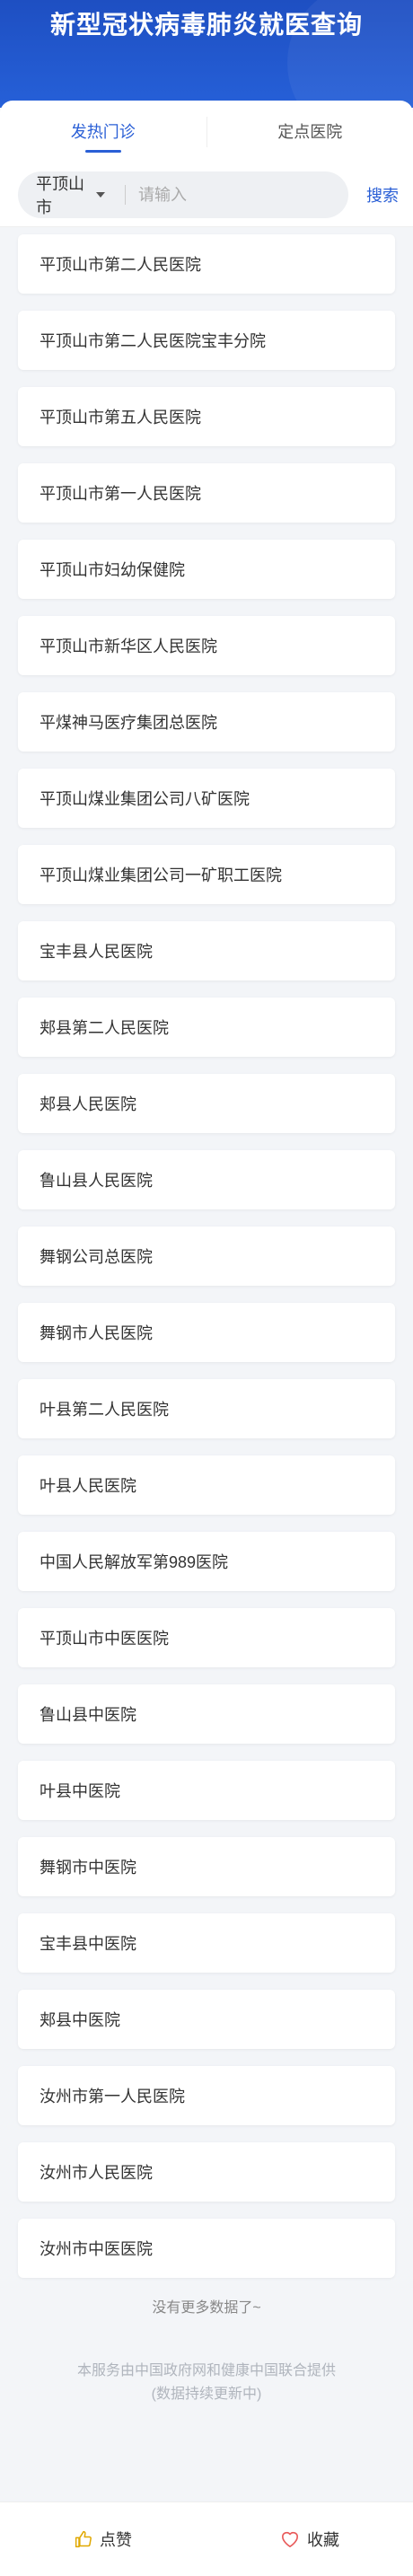 The width and height of the screenshot is (413, 2576). I want to click on hospital-item: 平顶山市第一人民医院, so click(207, 493).